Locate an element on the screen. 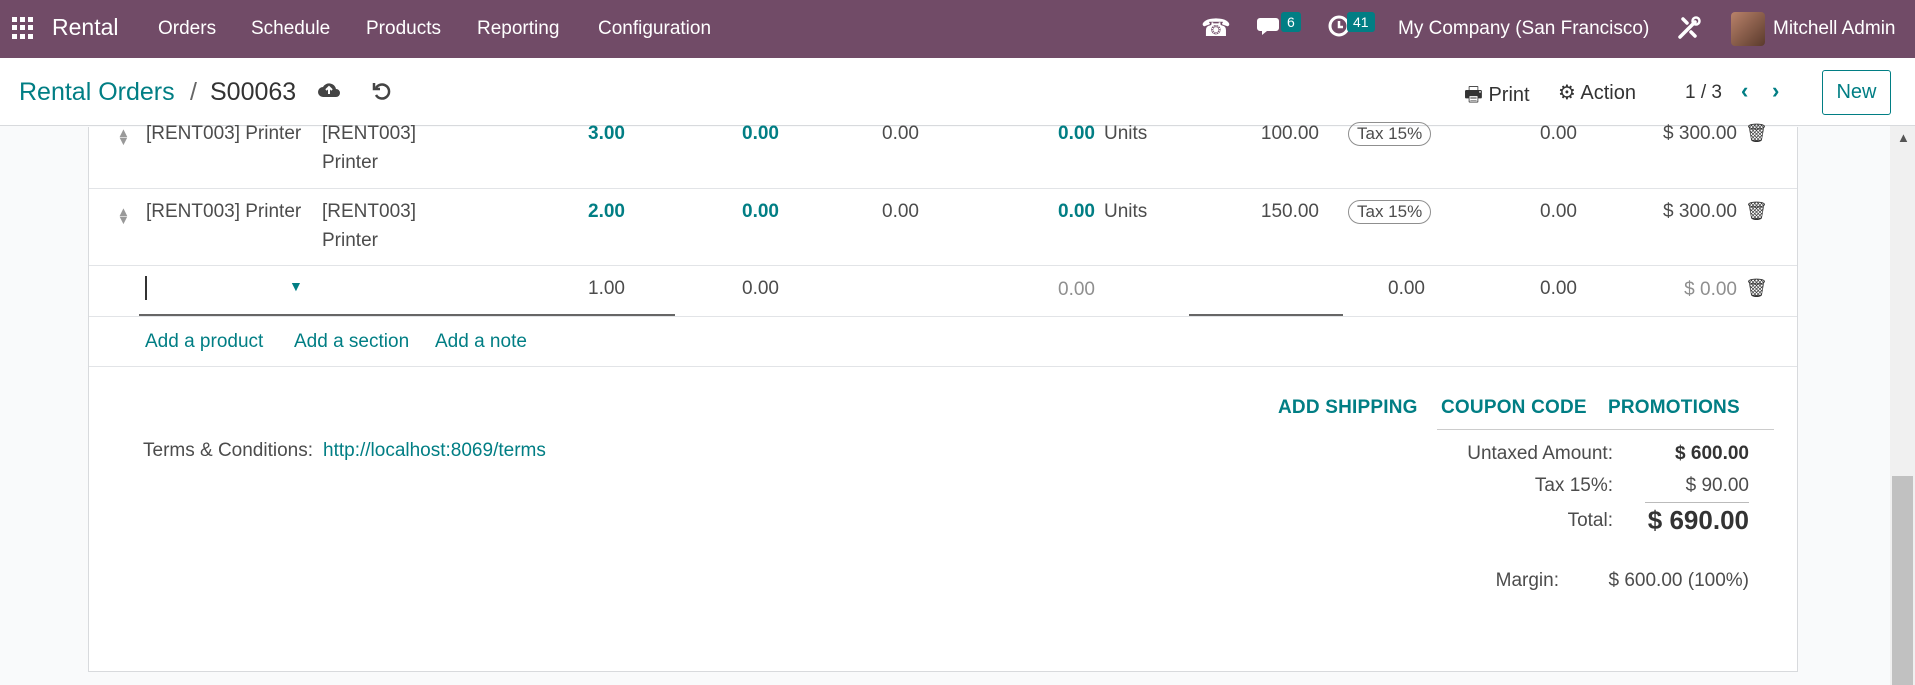 Image resolution: width=1915 pixels, height=685 pixels. new-line-quantity: 1.00 is located at coordinates (585, 289).